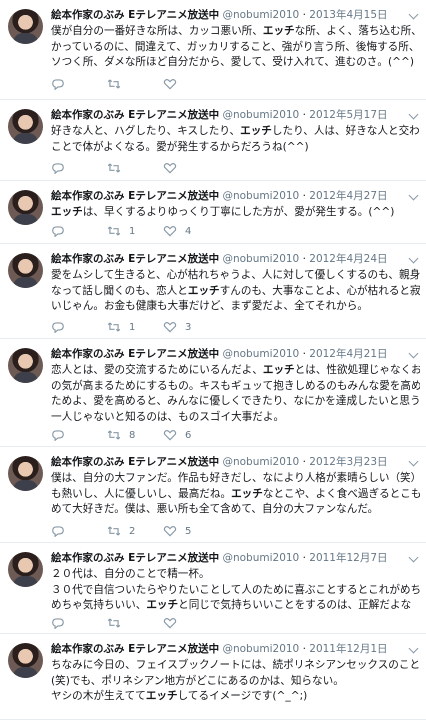  I want to click on tweet-date: 2012年5月17日, so click(348, 115).